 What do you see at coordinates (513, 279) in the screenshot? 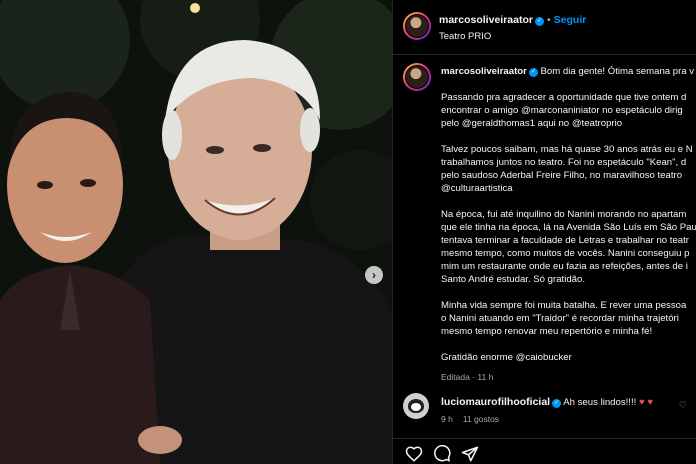
I see `caption-line: Santo André estudar. Só gratidão.` at bounding box center [513, 279].